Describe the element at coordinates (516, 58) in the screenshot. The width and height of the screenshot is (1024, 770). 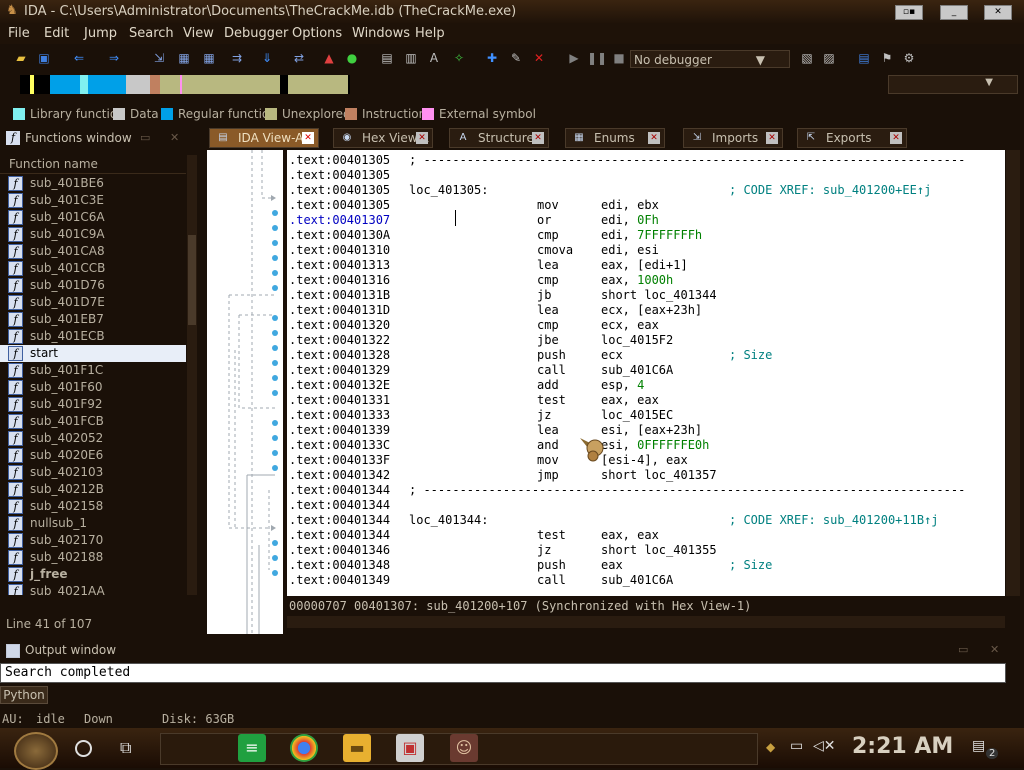
I see `edit-icon: ✎` at that location.